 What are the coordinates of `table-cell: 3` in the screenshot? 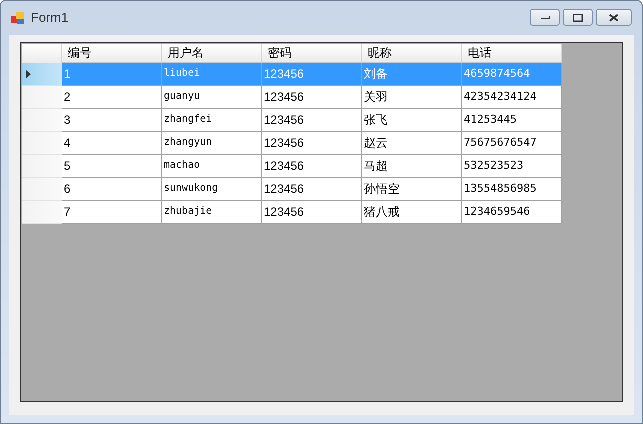 It's located at (112, 120).